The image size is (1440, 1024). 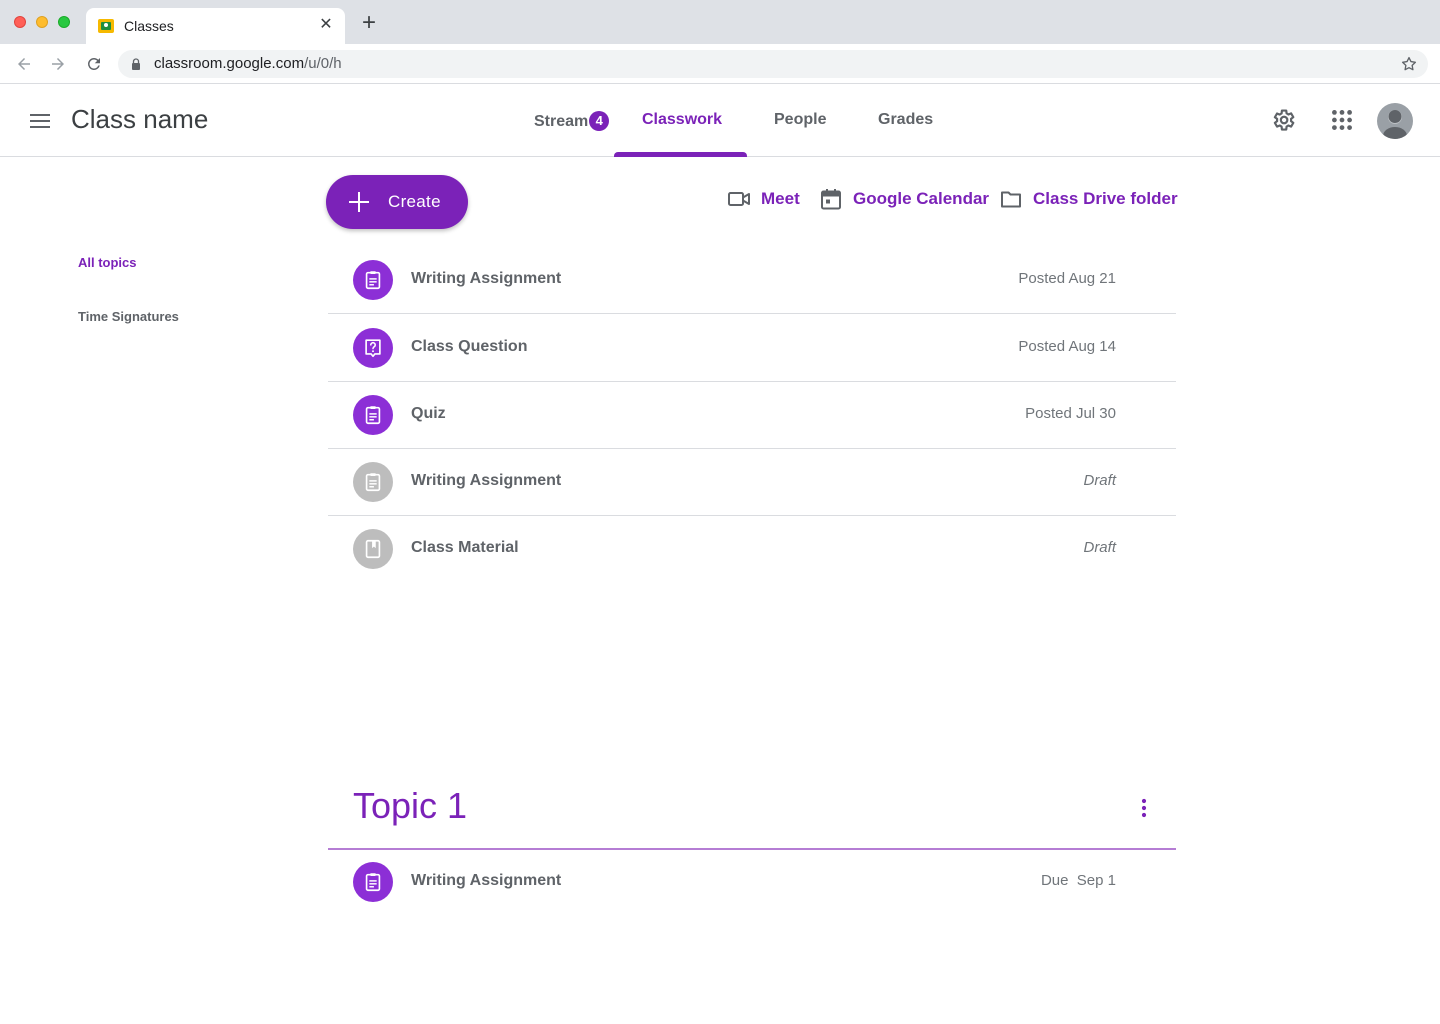 What do you see at coordinates (752, 348) in the screenshot?
I see `classwork-item: Class Question Posted Aug 14` at bounding box center [752, 348].